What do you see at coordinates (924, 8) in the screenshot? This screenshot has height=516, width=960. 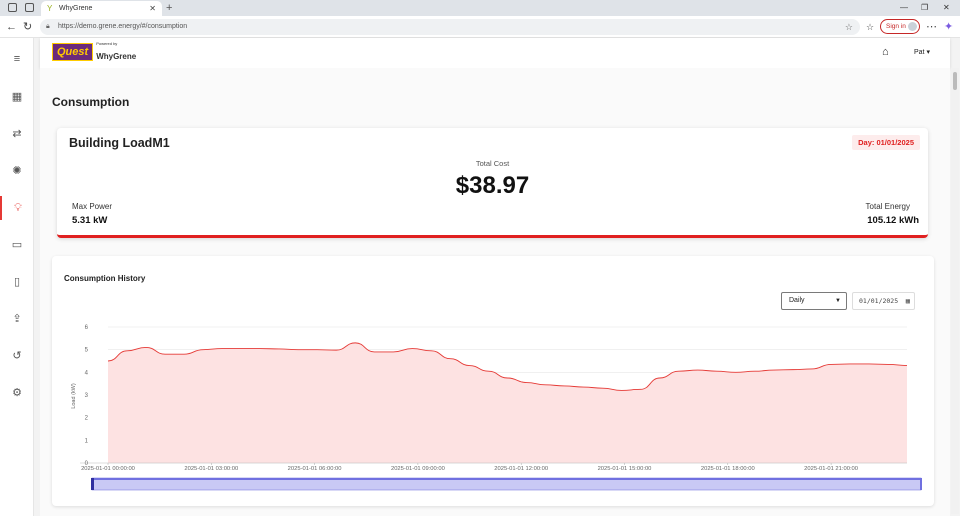 I see `maximize-icon: ❐` at bounding box center [924, 8].